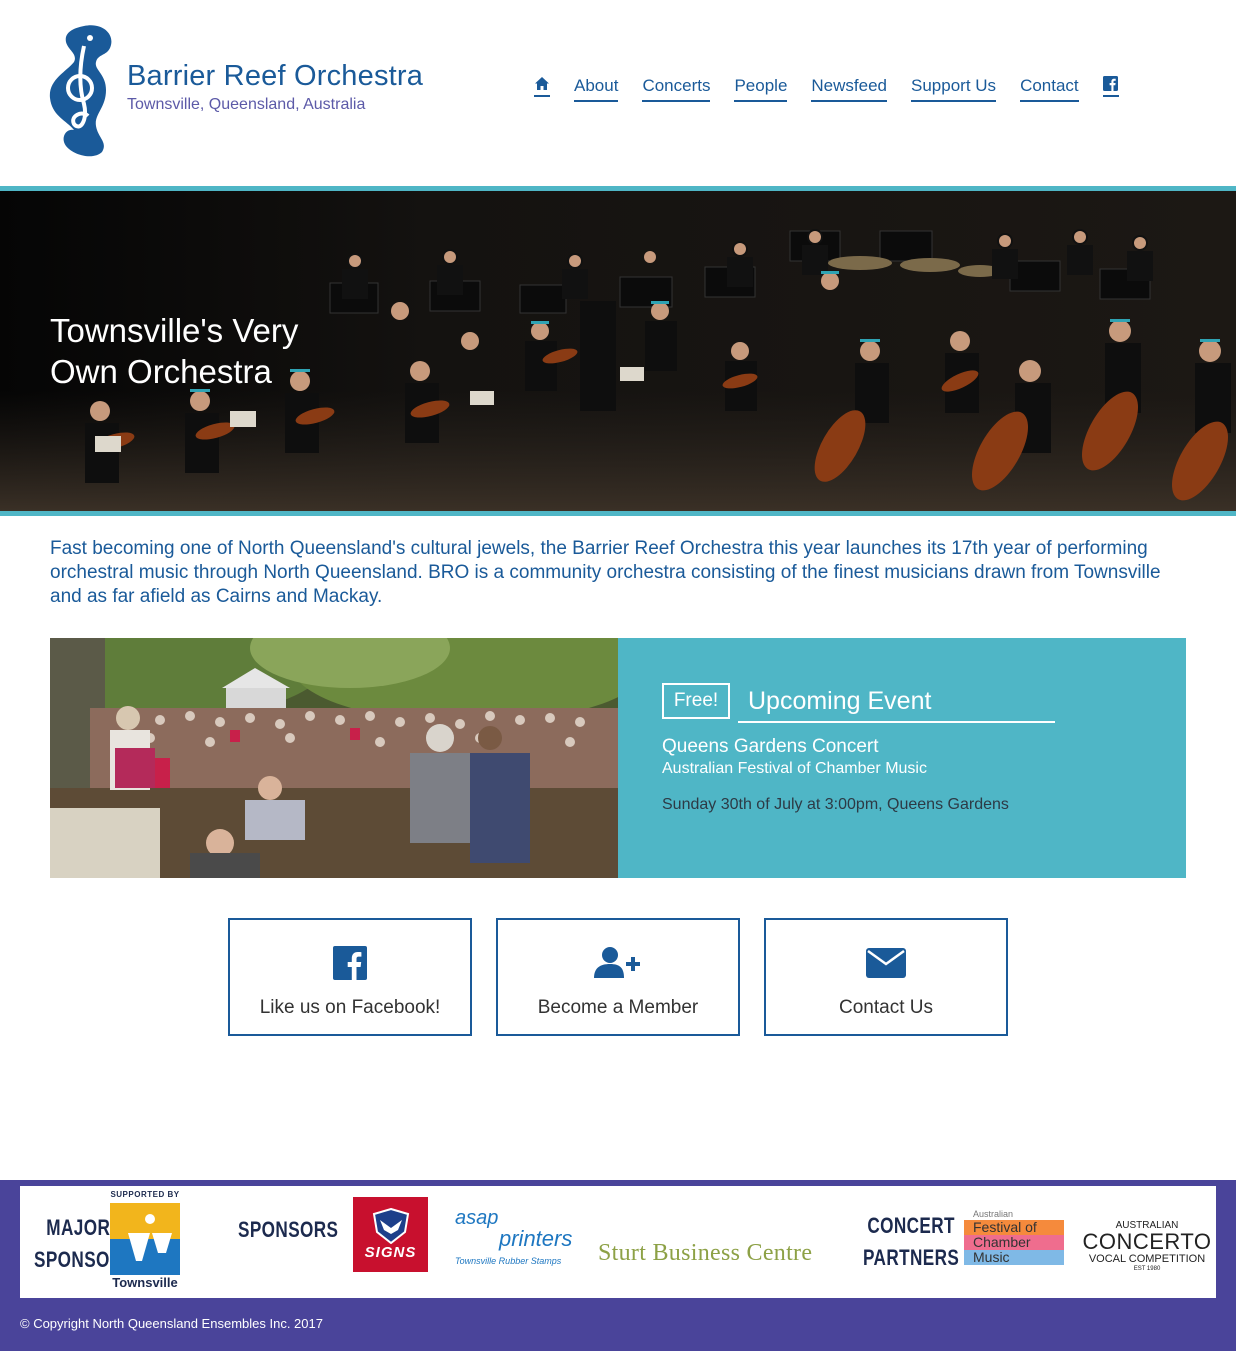 The width and height of the screenshot is (1236, 1351). I want to click on crowd-photo, so click(334, 758).